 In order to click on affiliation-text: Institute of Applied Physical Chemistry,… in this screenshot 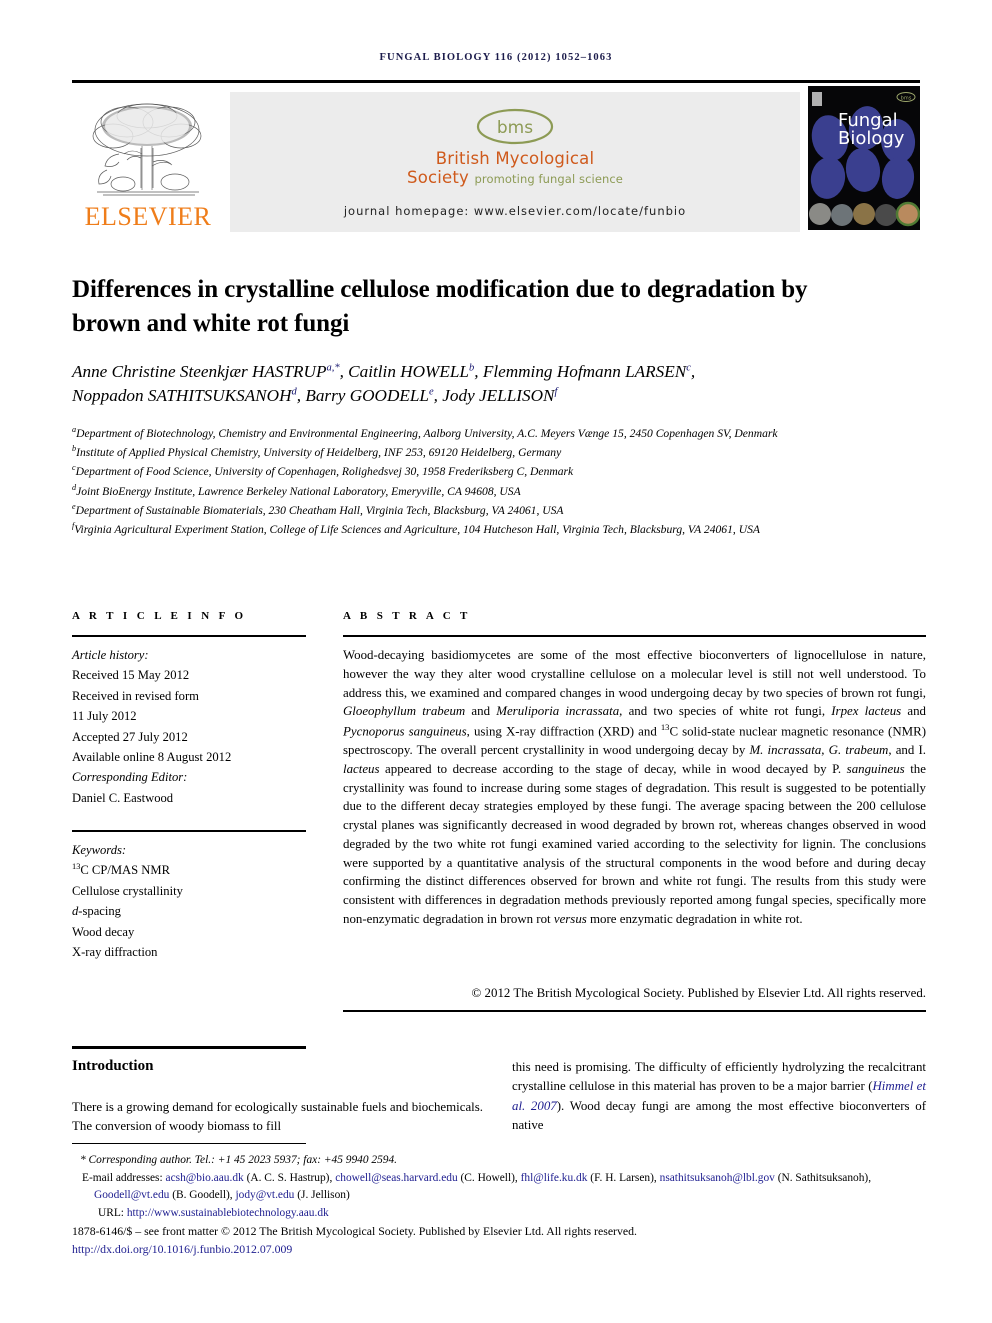, I will do `click(319, 453)`.